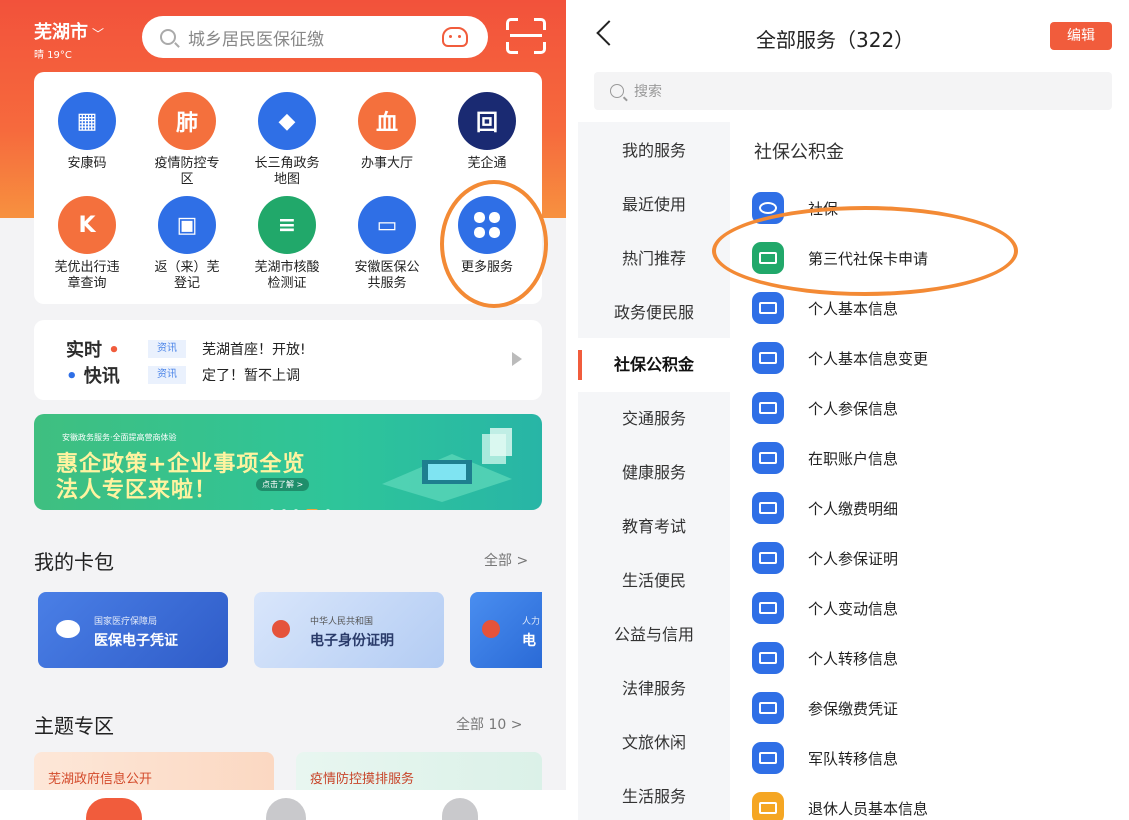 Image resolution: width=1129 pixels, height=820 pixels. Describe the element at coordinates (315, 37) in the screenshot. I see `search-input: 城乡居民医保征缴` at that location.